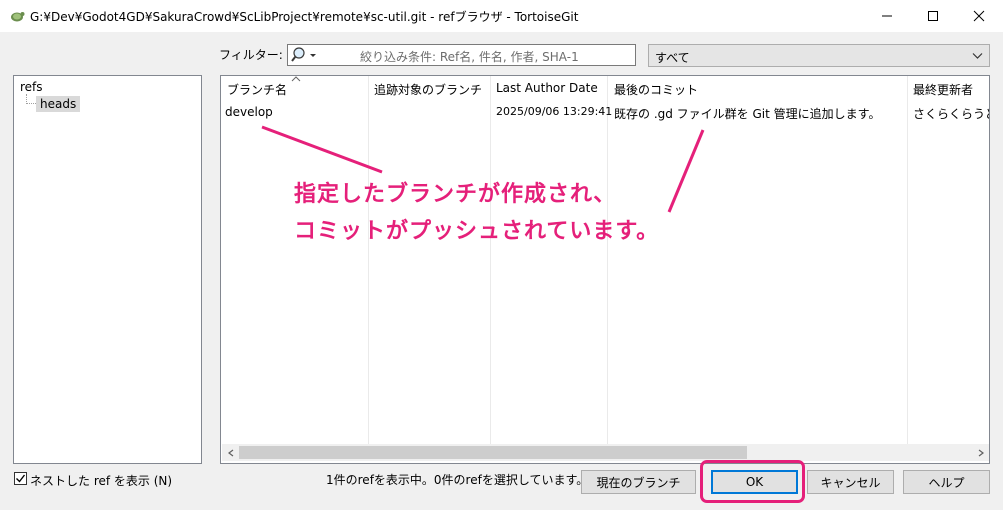  I want to click on minimize-button, so click(887, 16).